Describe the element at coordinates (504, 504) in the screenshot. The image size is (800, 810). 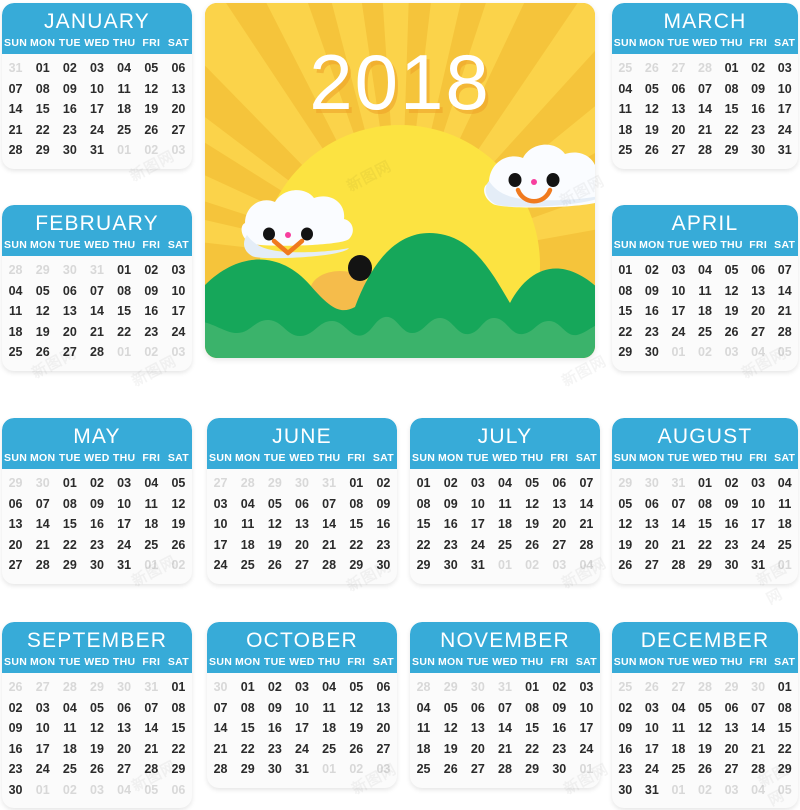
I see `day-cell: 11` at that location.